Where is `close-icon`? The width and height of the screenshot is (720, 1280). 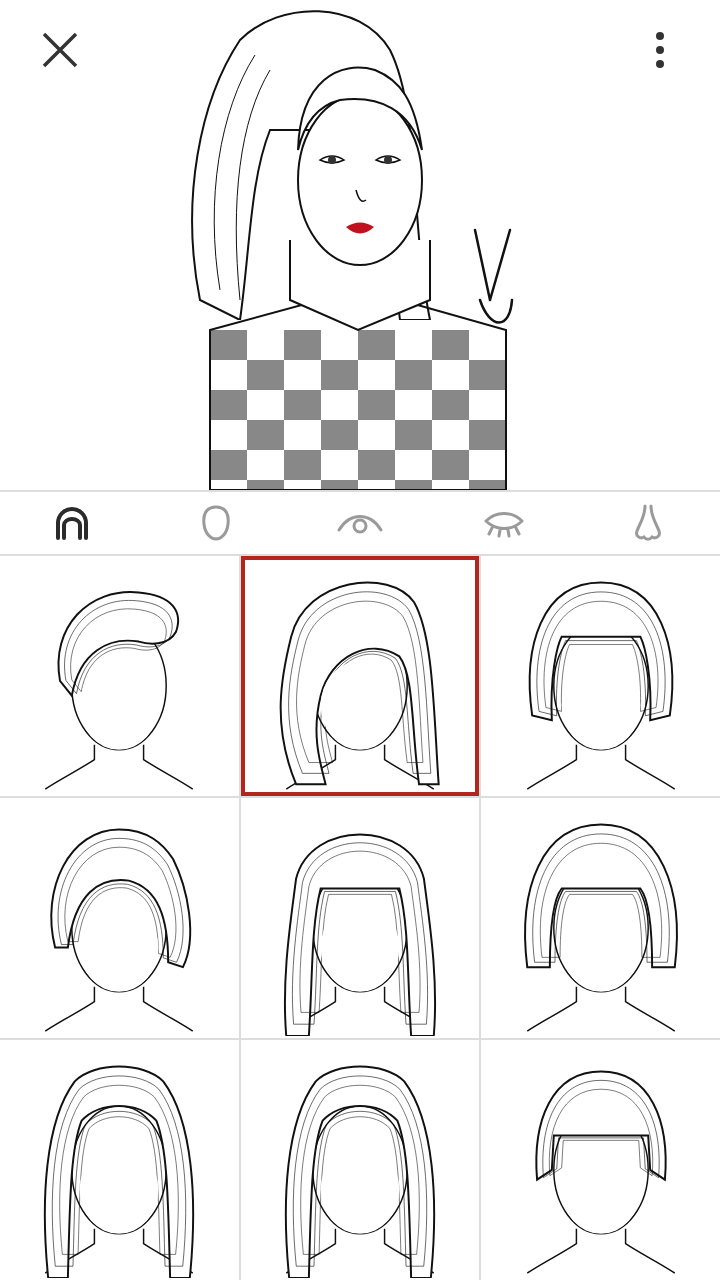 close-icon is located at coordinates (60, 50).